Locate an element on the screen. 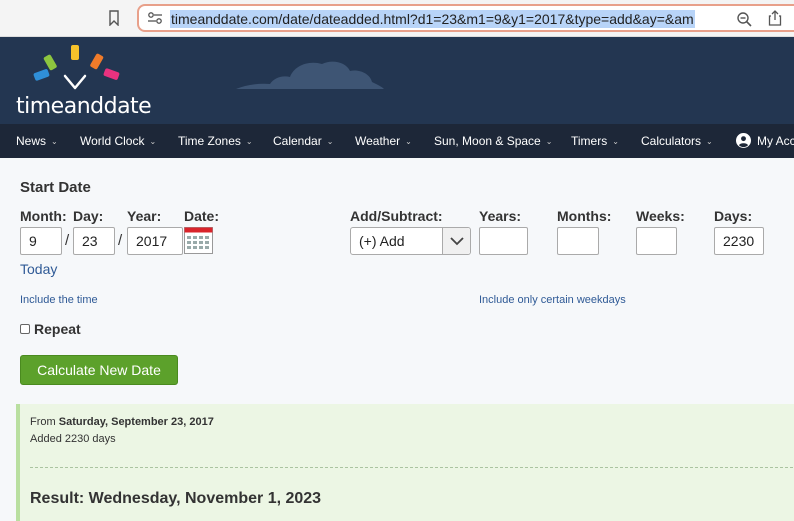  day-input: 23 is located at coordinates (94, 241).